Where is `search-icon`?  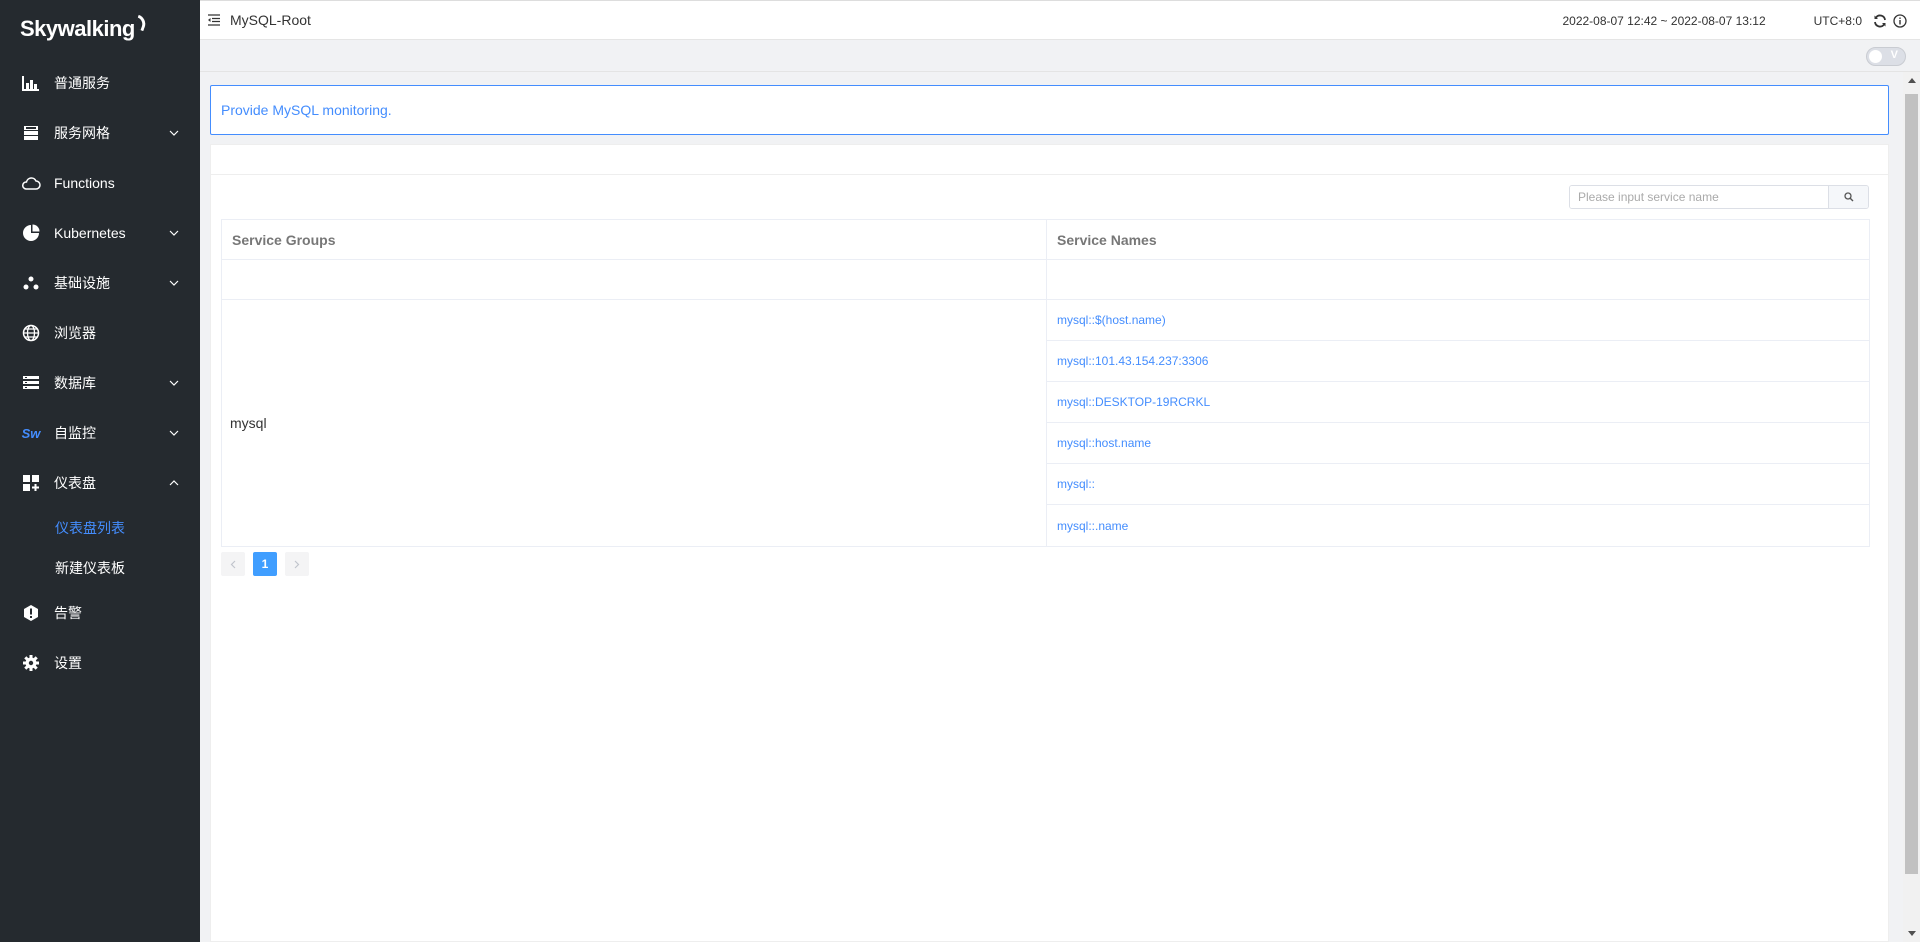
search-icon is located at coordinates (1848, 197).